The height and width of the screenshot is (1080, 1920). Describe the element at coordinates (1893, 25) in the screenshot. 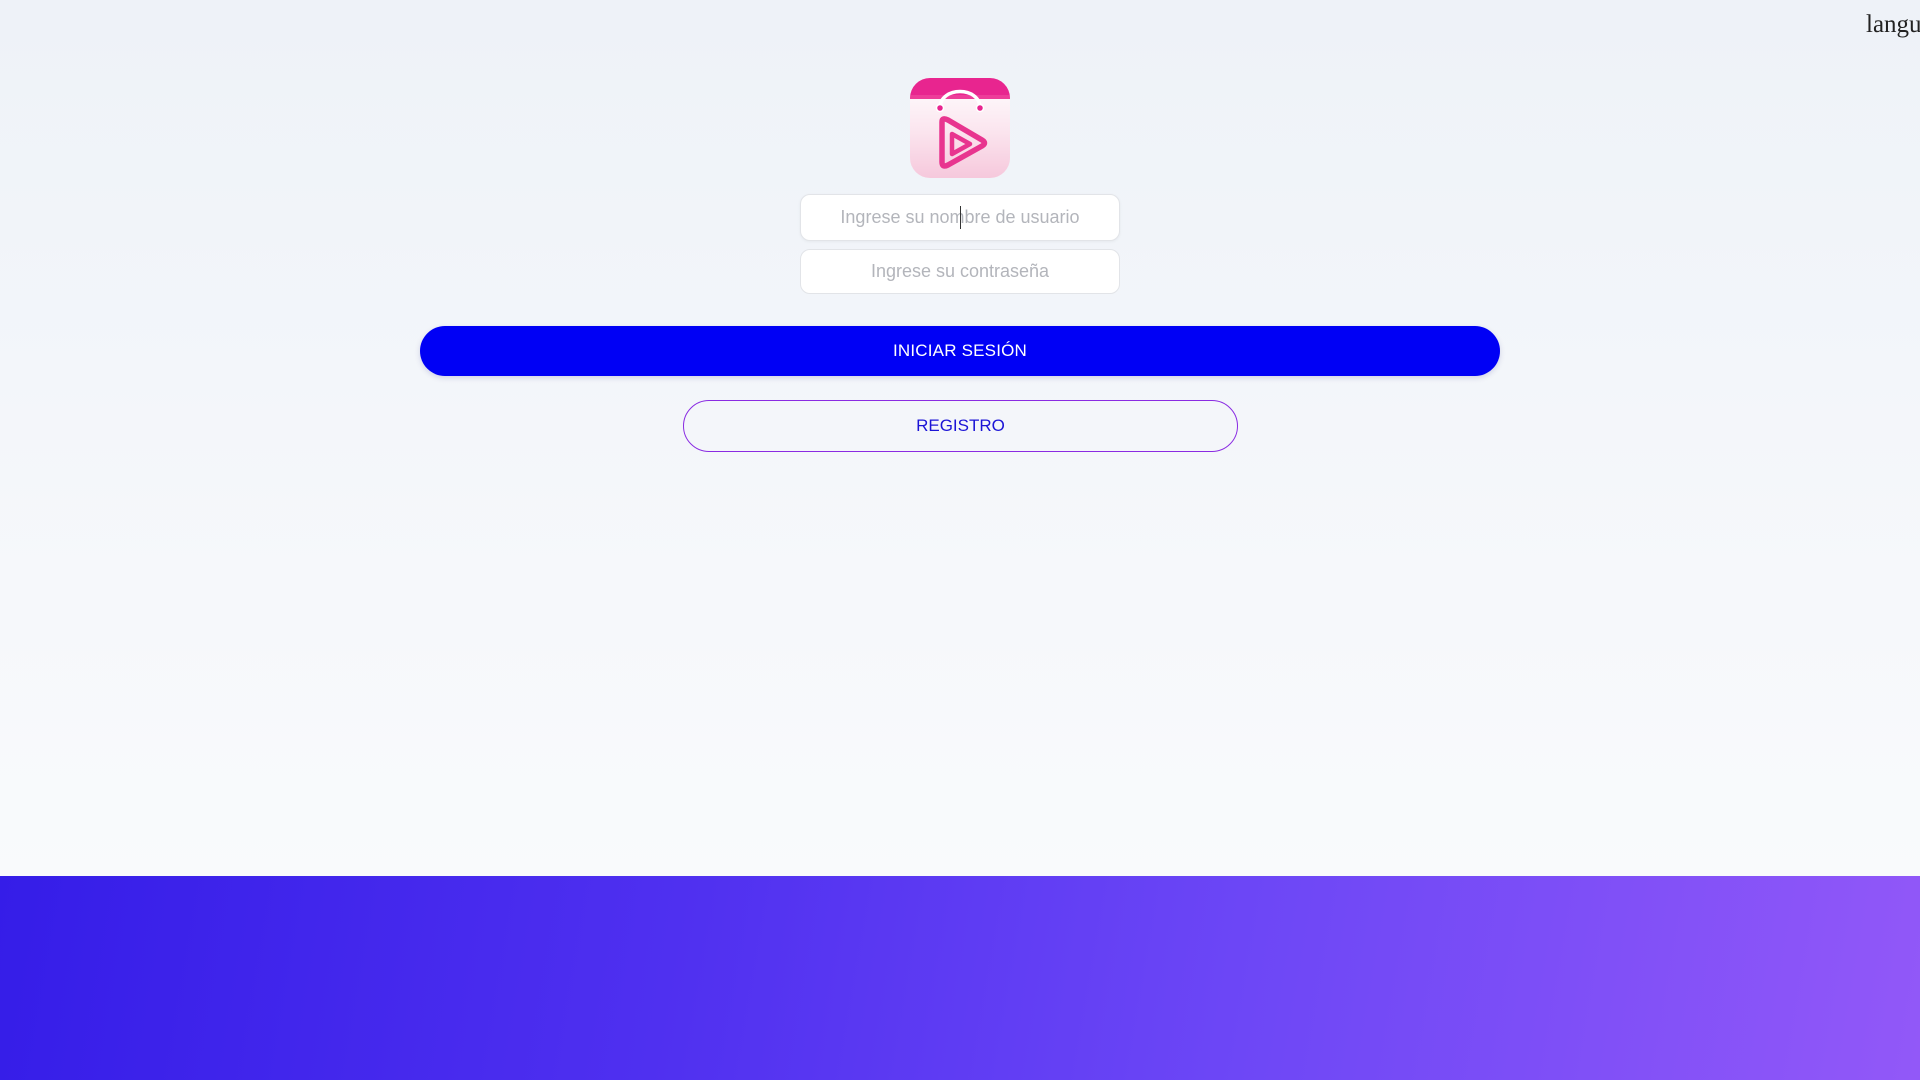

I see `language-selector: langu` at that location.